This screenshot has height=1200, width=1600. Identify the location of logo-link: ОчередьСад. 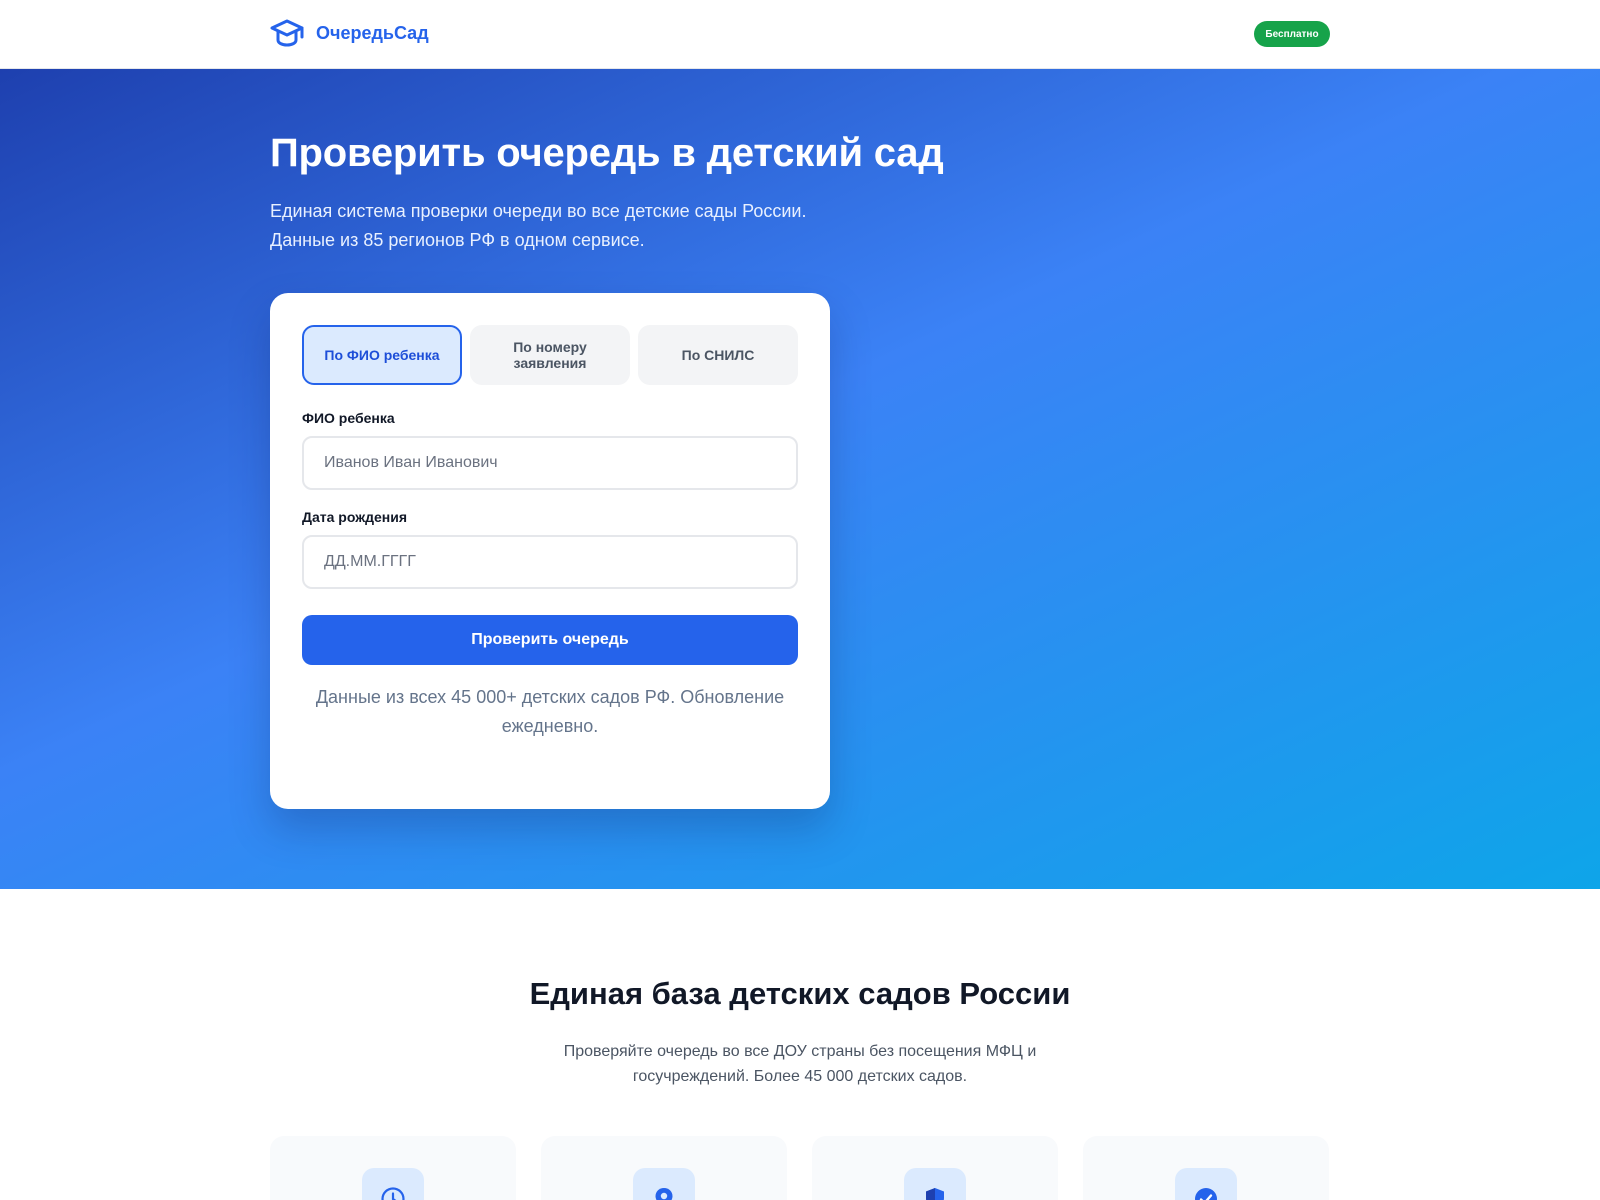
(349, 33).